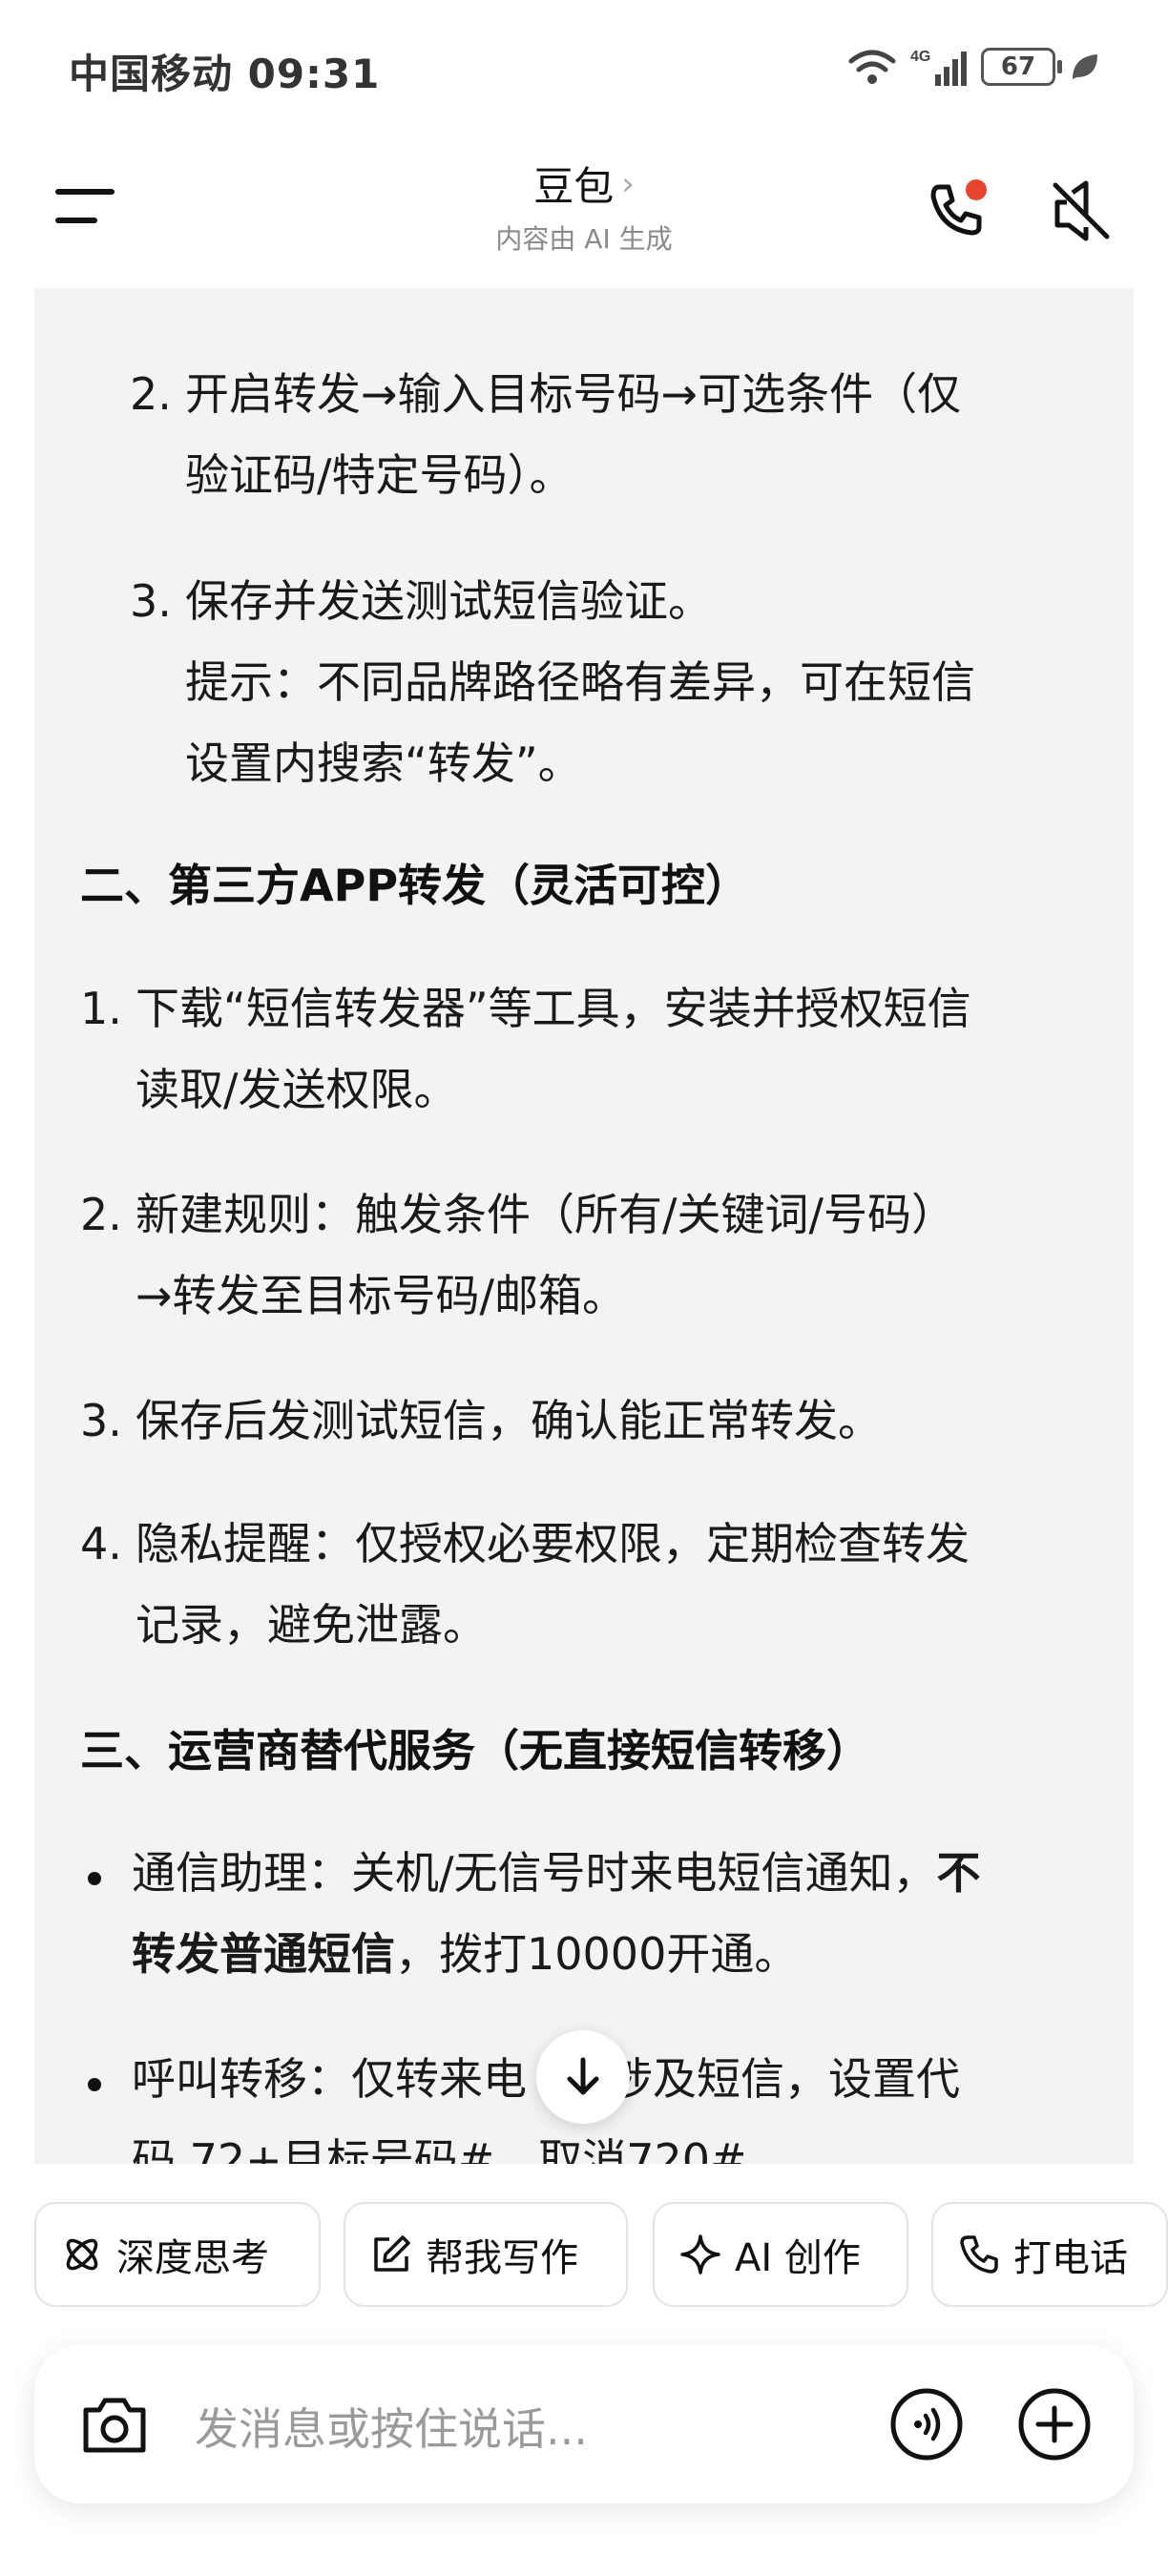  I want to click on voice-call-button, so click(927, 2424).